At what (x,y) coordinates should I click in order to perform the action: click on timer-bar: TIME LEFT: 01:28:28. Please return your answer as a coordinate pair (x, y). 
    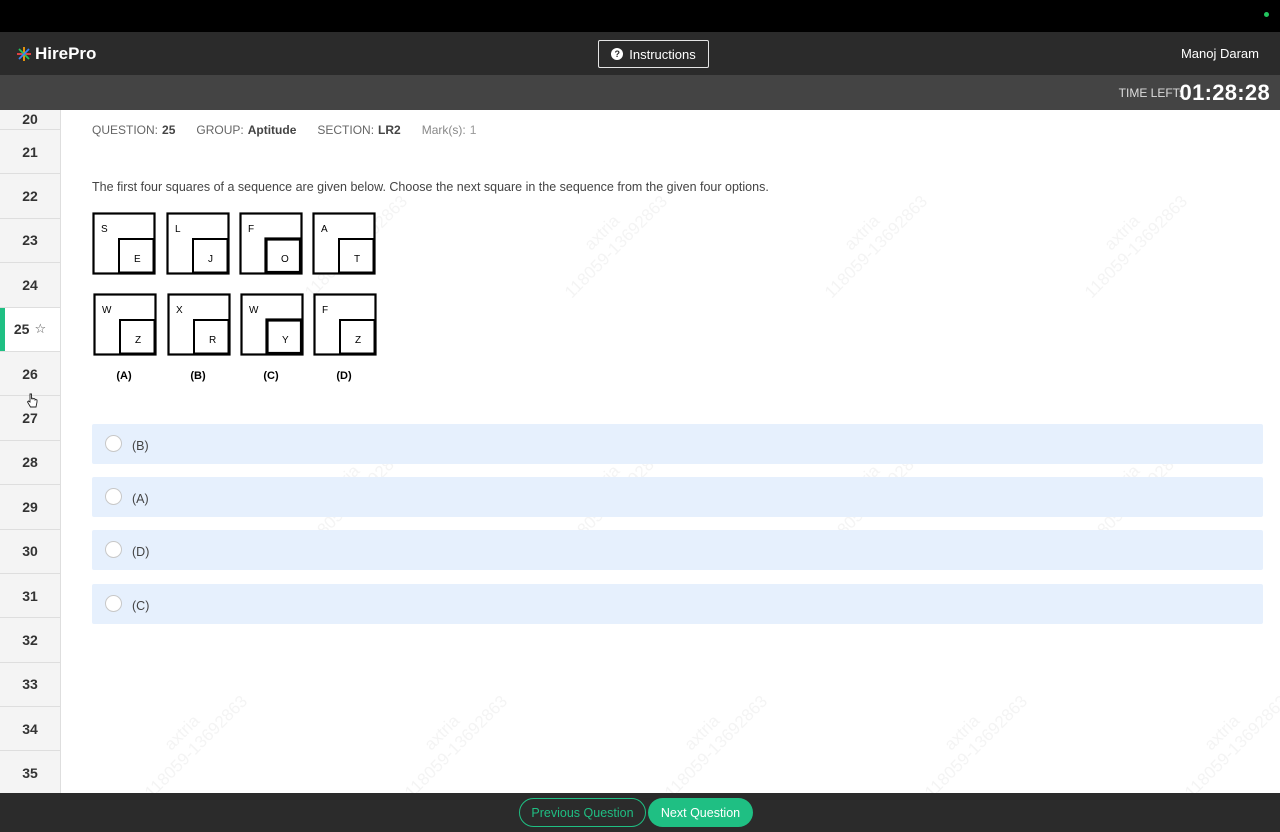
    Looking at the image, I should click on (640, 92).